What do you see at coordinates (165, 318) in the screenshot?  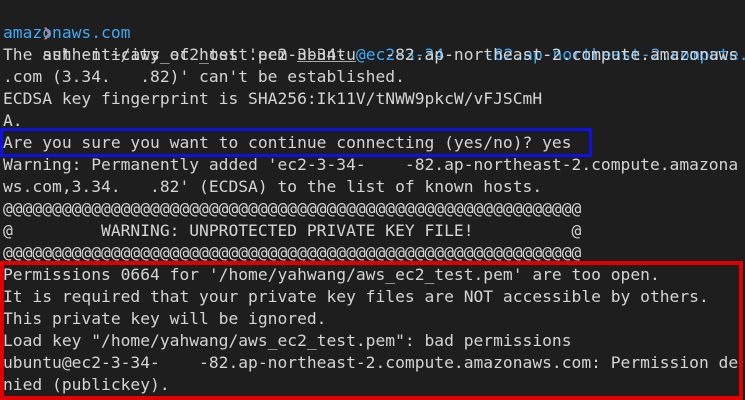 I see `error-line: This private key will be ignored.` at bounding box center [165, 318].